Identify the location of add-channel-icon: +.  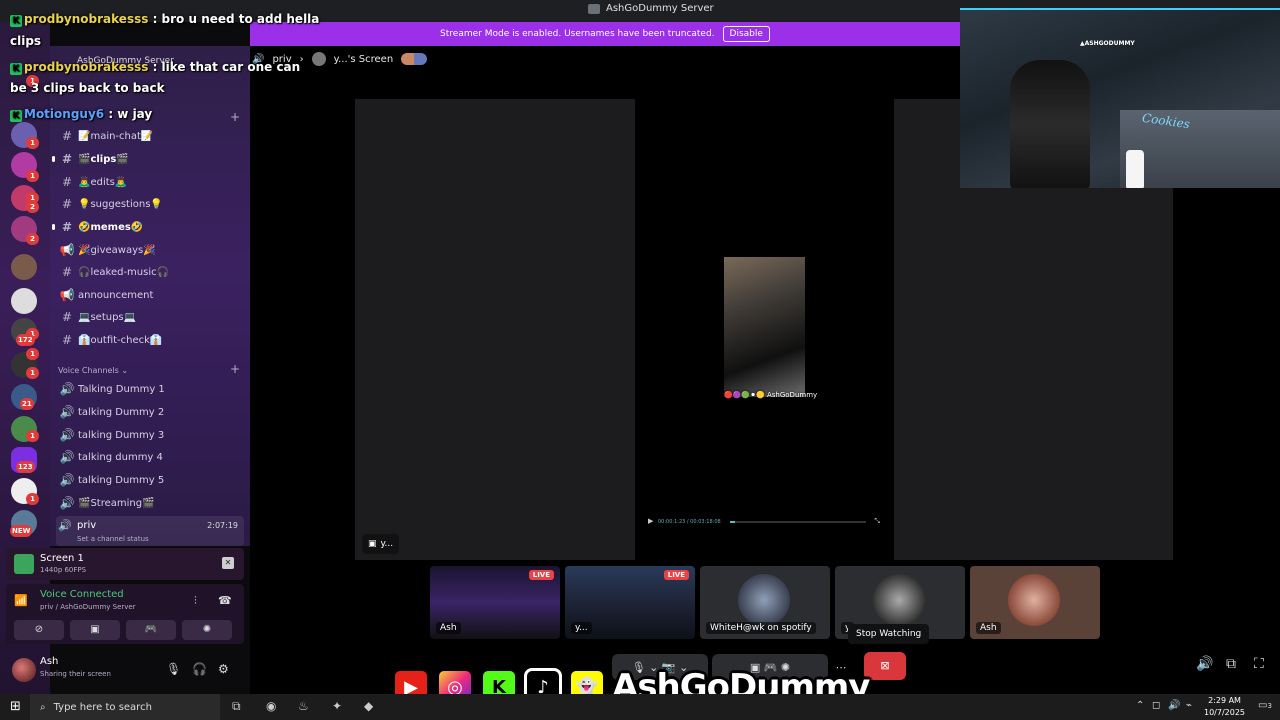
(235, 117).